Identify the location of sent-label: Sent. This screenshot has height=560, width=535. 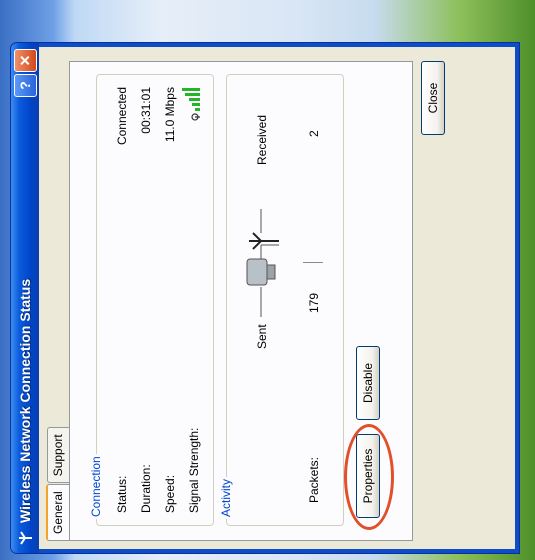
(262, 336).